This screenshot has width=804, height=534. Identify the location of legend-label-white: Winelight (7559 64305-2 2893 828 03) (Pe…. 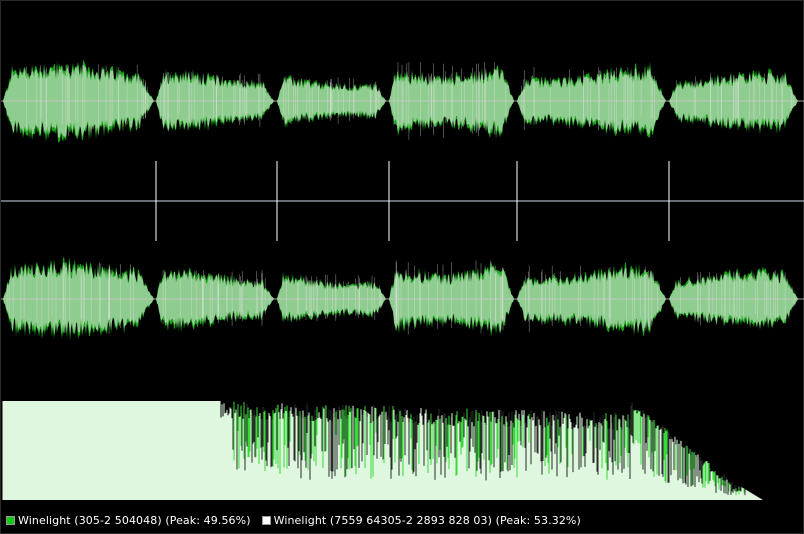
(427, 520).